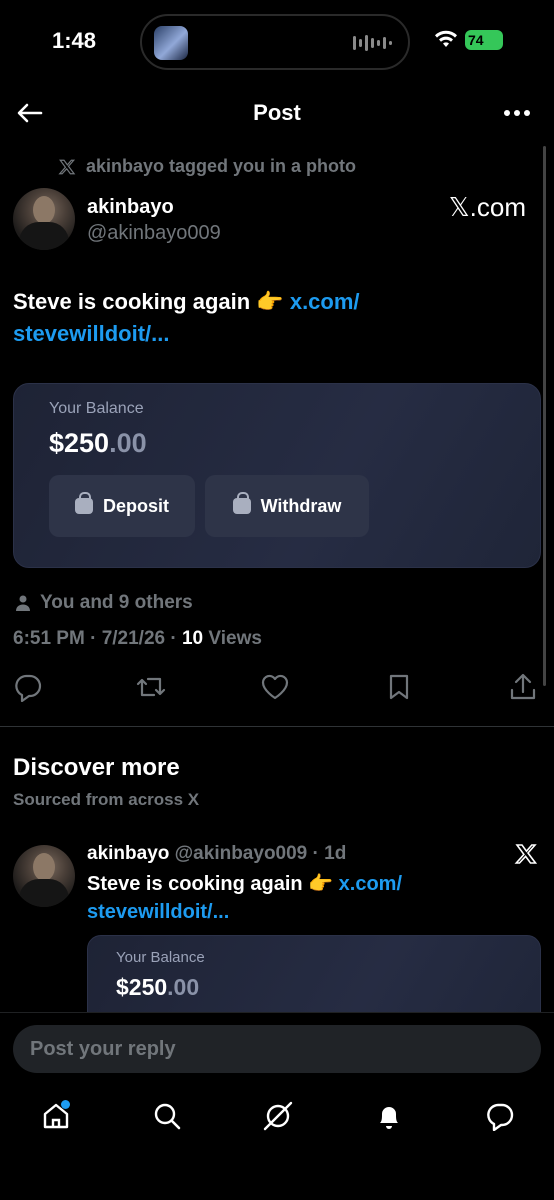 The height and width of the screenshot is (1200, 554). I want to click on views-count: 10, so click(192, 638).